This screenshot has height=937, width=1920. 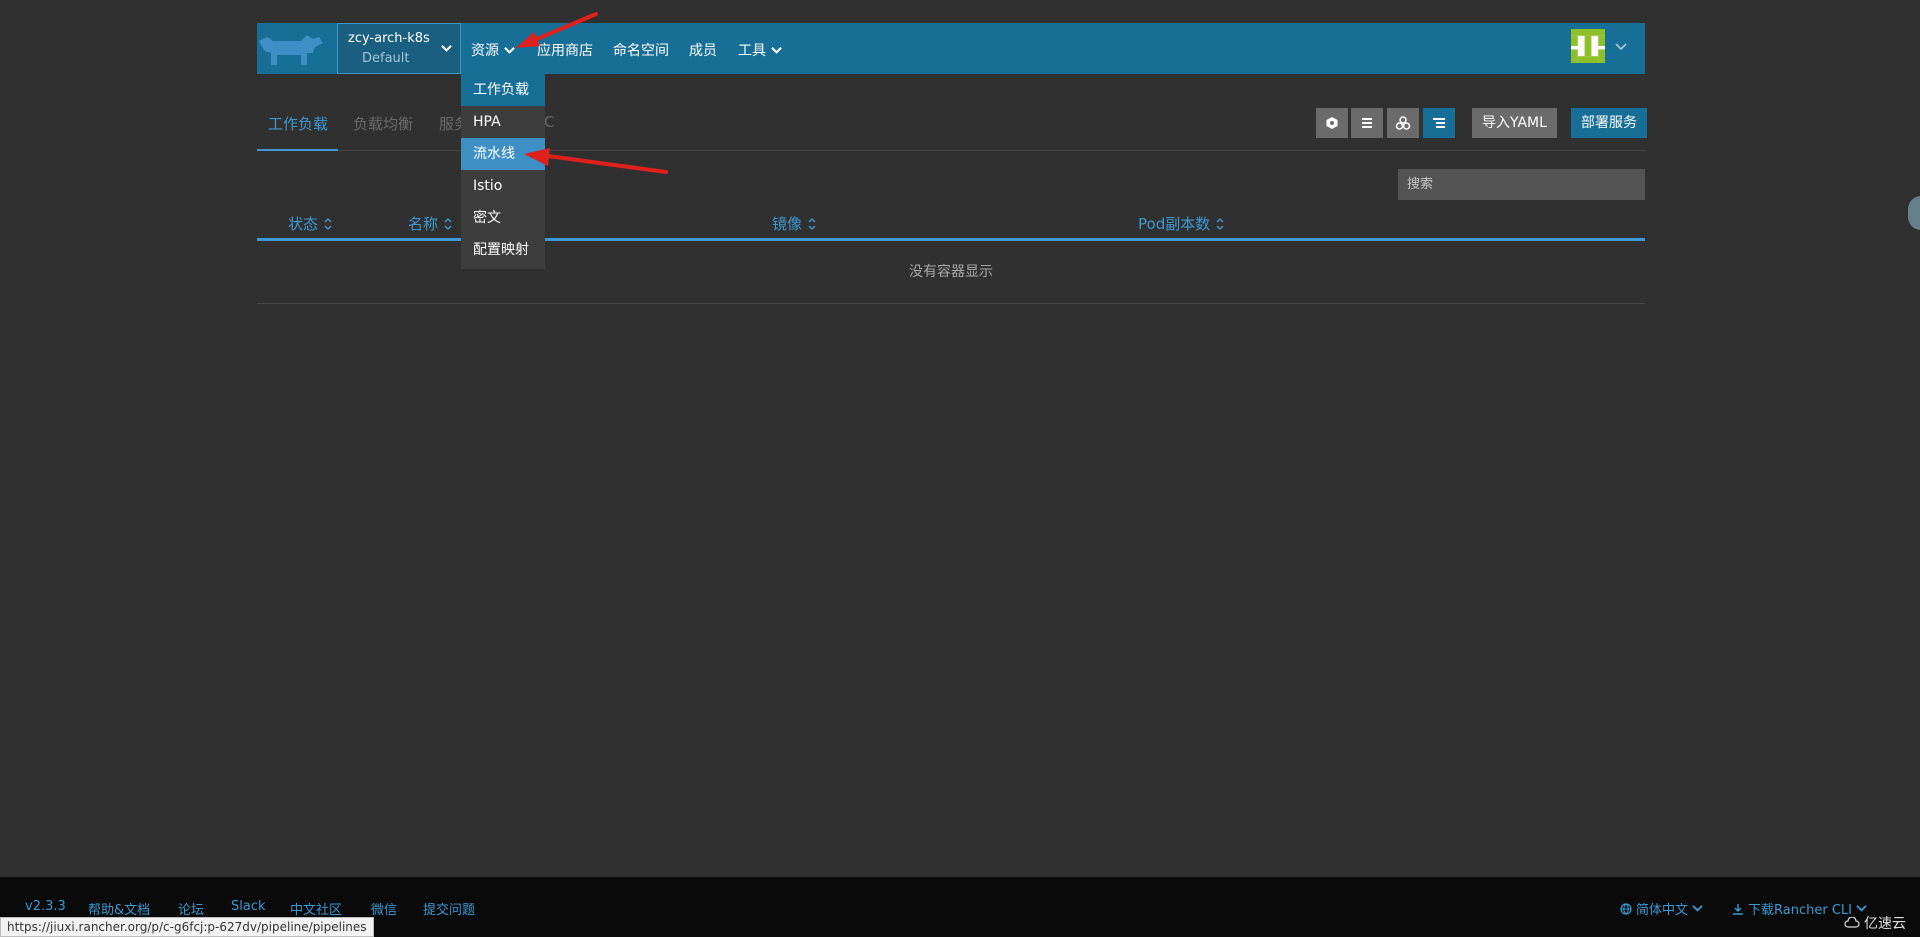 I want to click on column-header-name: 名称, so click(x=430, y=223).